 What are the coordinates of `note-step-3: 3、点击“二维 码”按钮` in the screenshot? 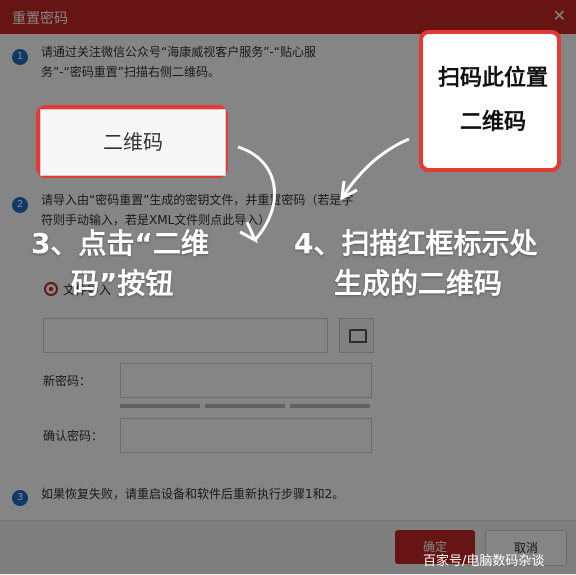 It's located at (120, 264).